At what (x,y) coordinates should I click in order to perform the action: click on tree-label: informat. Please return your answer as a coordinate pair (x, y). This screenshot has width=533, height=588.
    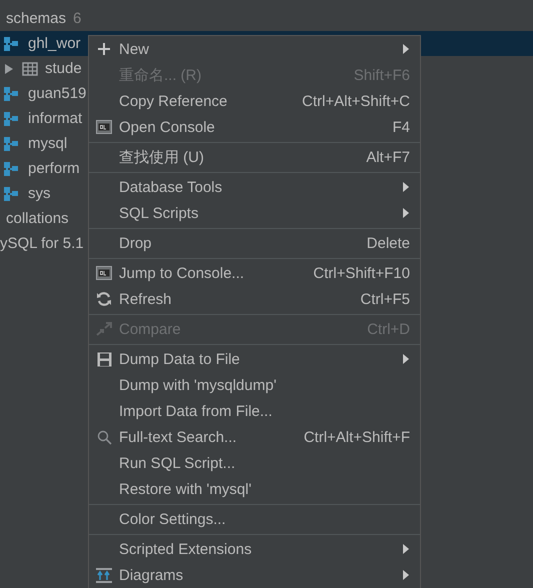
    Looking at the image, I should click on (55, 118).